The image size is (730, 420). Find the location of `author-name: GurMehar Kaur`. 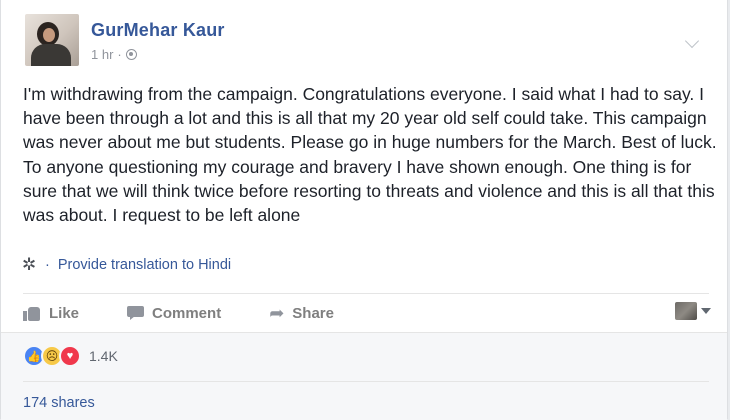

author-name: GurMehar Kaur is located at coordinates (158, 30).